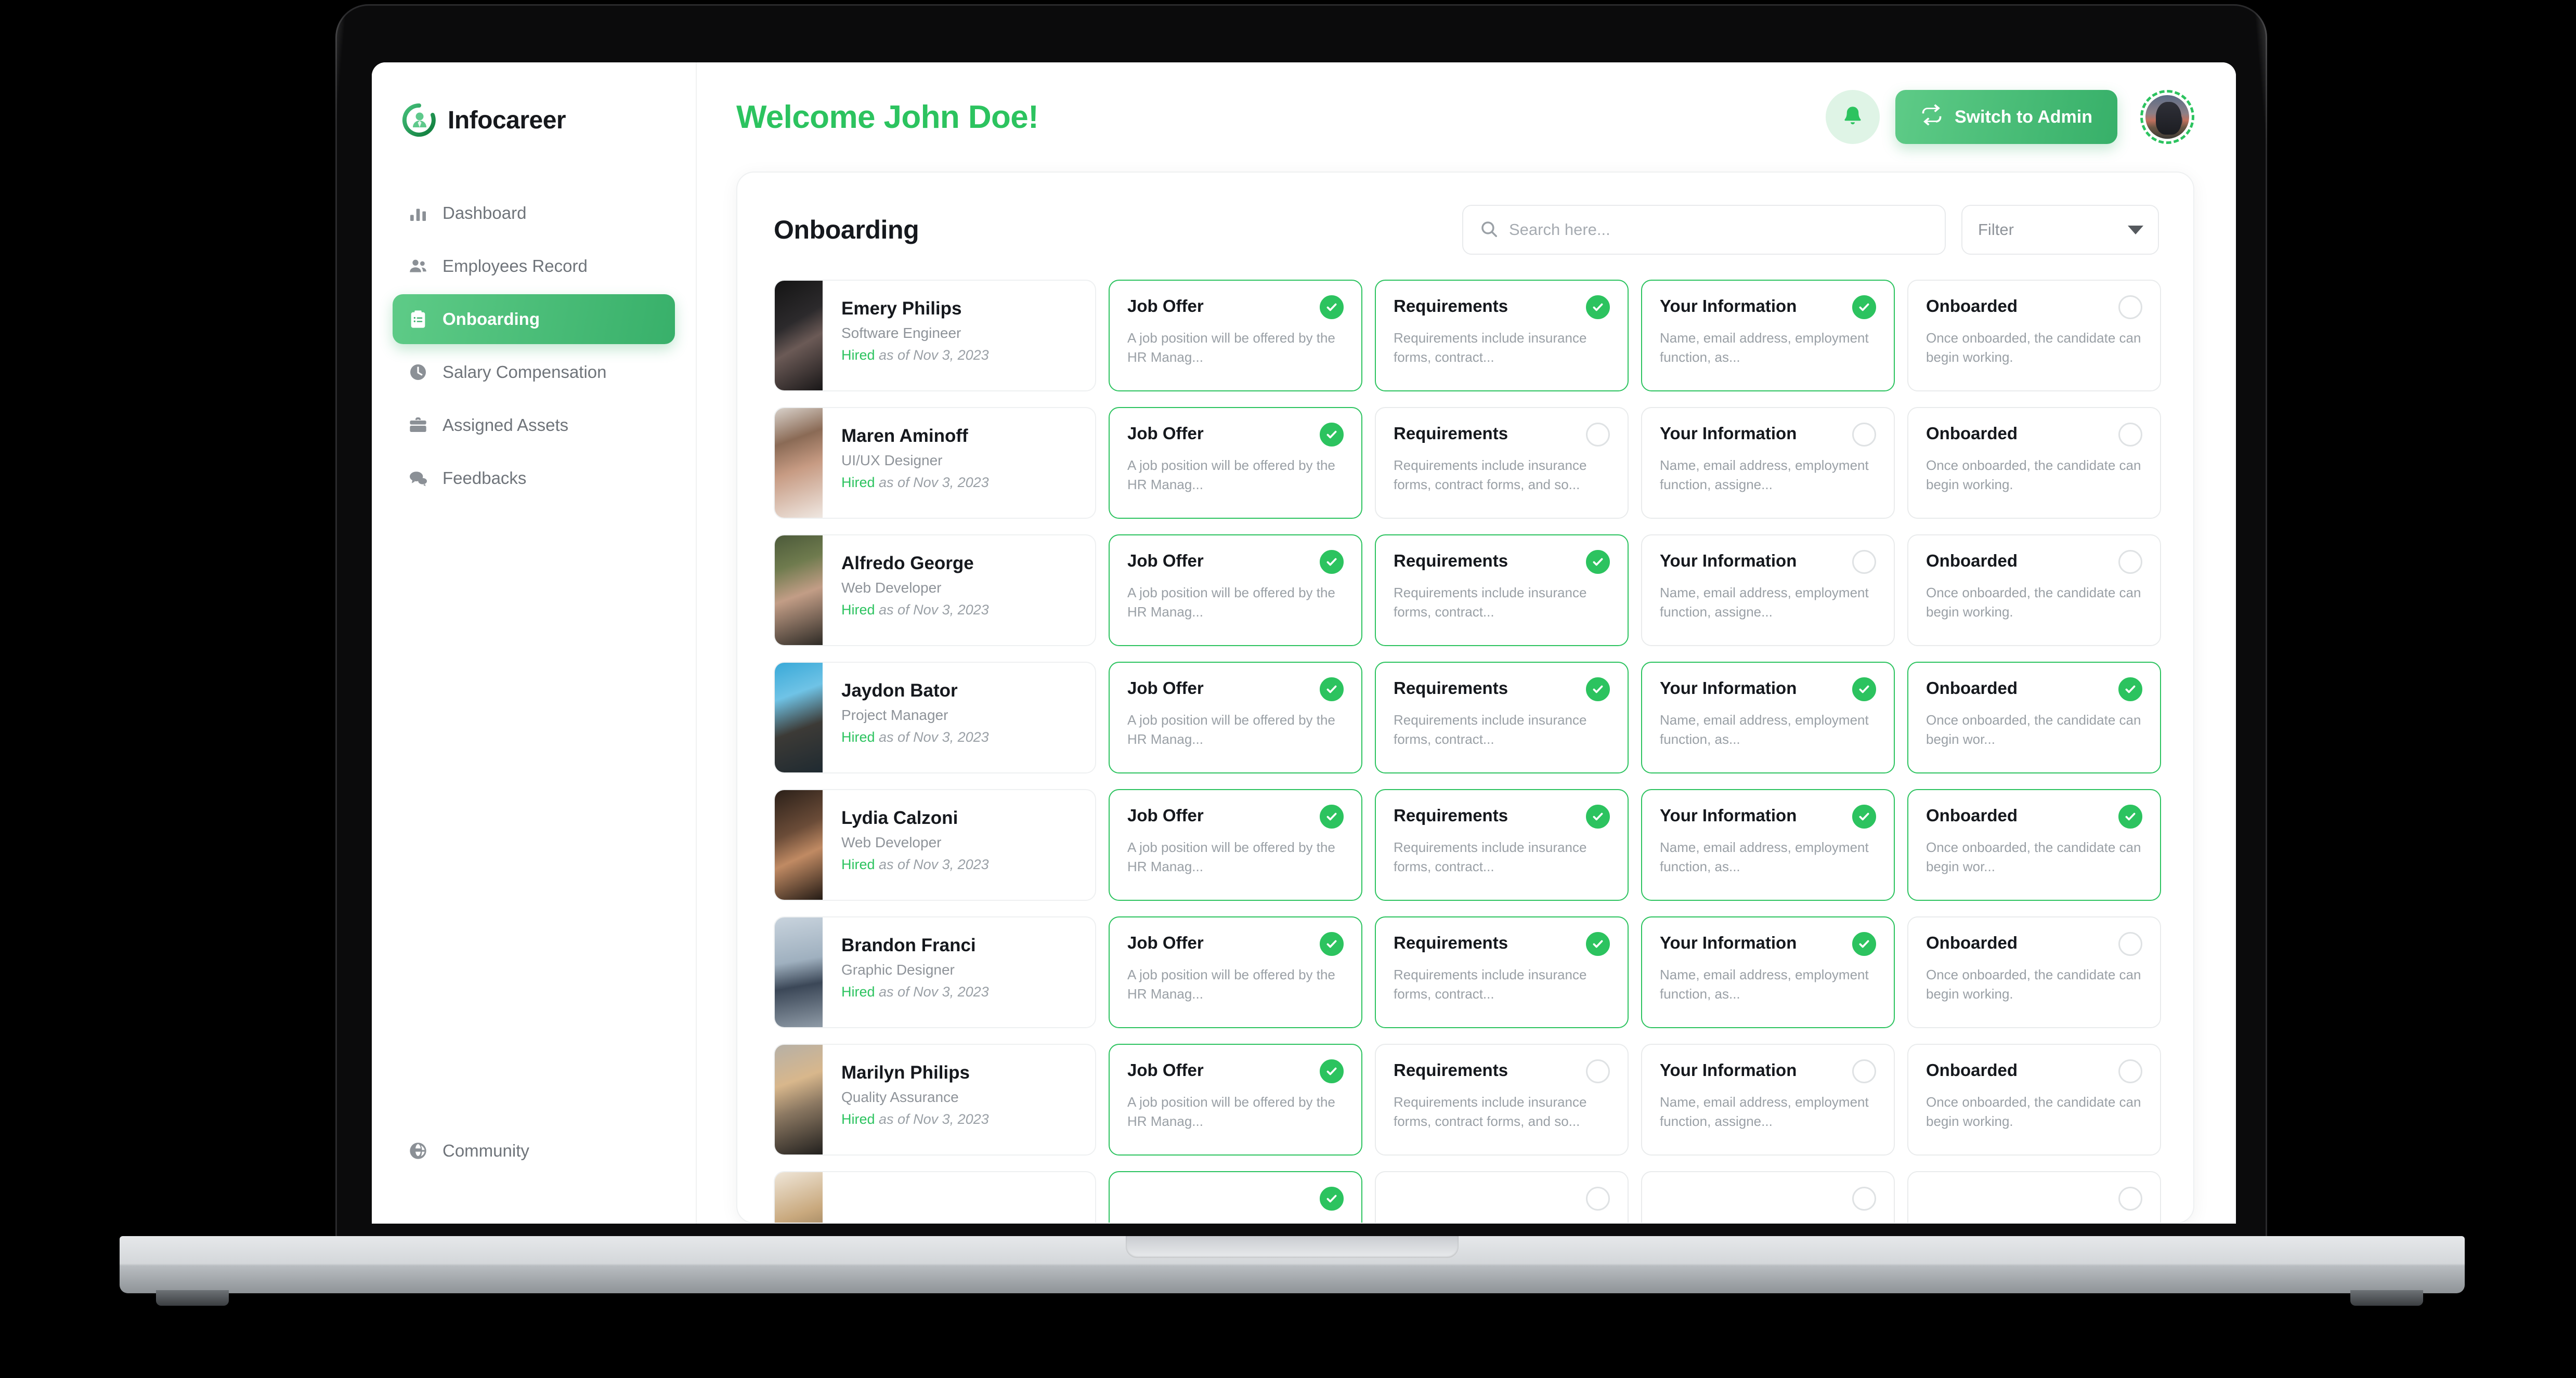  I want to click on sidebar-item-salary-compensation: Salary Compensation, so click(534, 372).